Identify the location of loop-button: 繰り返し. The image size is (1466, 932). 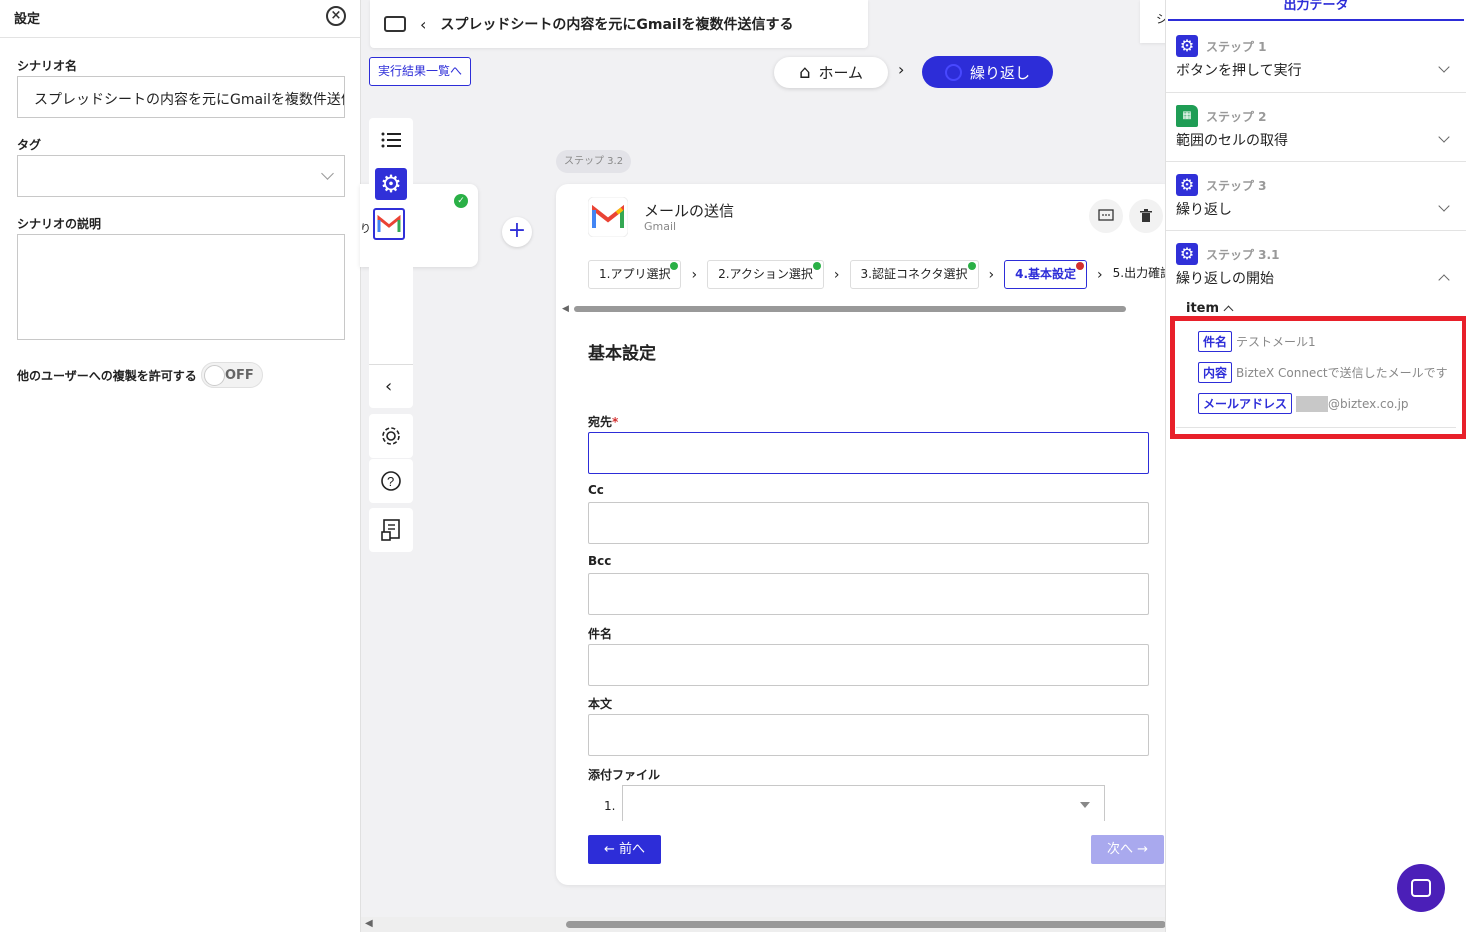
(987, 72).